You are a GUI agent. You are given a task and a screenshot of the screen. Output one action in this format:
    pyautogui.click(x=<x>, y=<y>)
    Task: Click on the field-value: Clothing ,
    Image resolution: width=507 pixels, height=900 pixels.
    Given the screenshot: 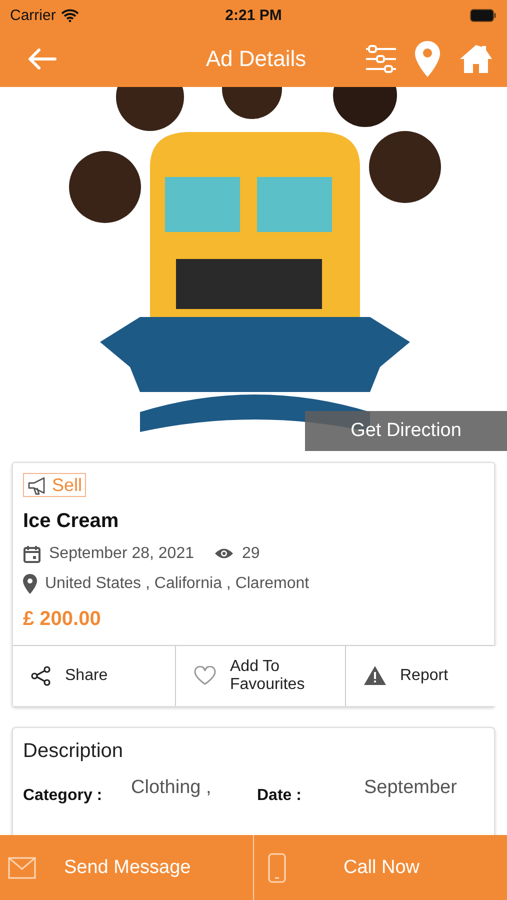 What is the action you would take?
    pyautogui.click(x=171, y=787)
    